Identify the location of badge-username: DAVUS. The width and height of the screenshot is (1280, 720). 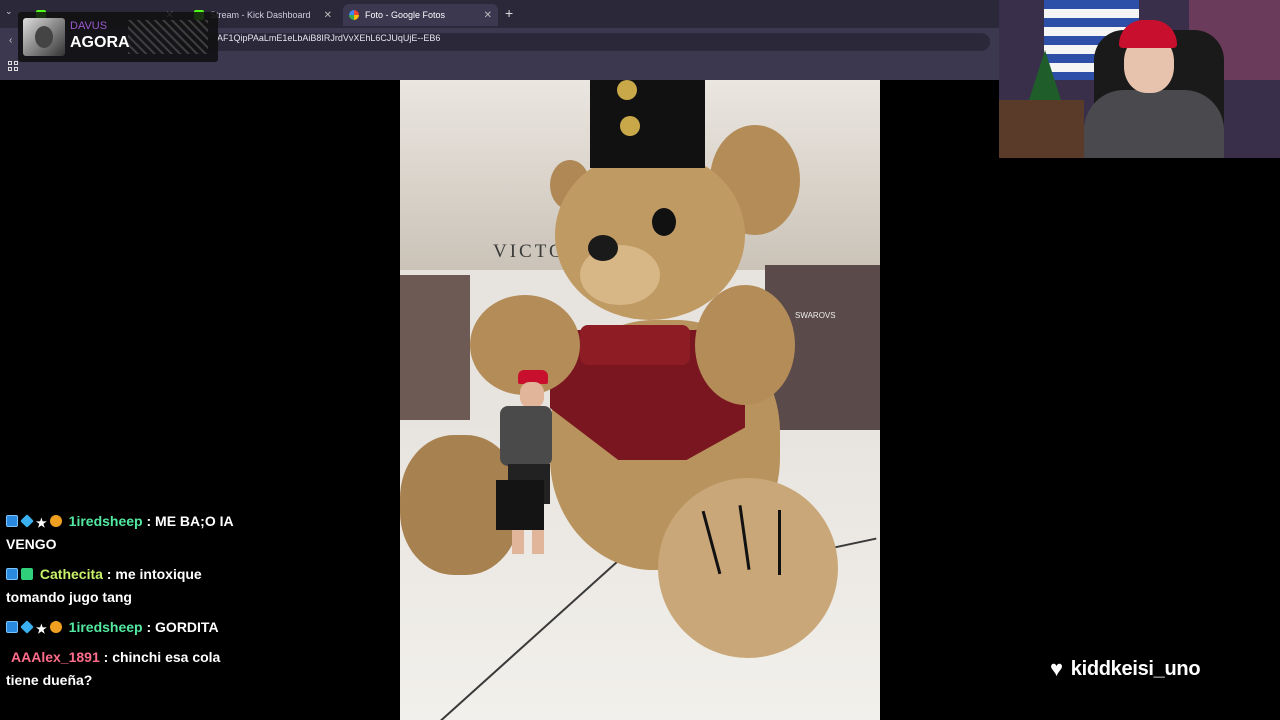
(89, 26).